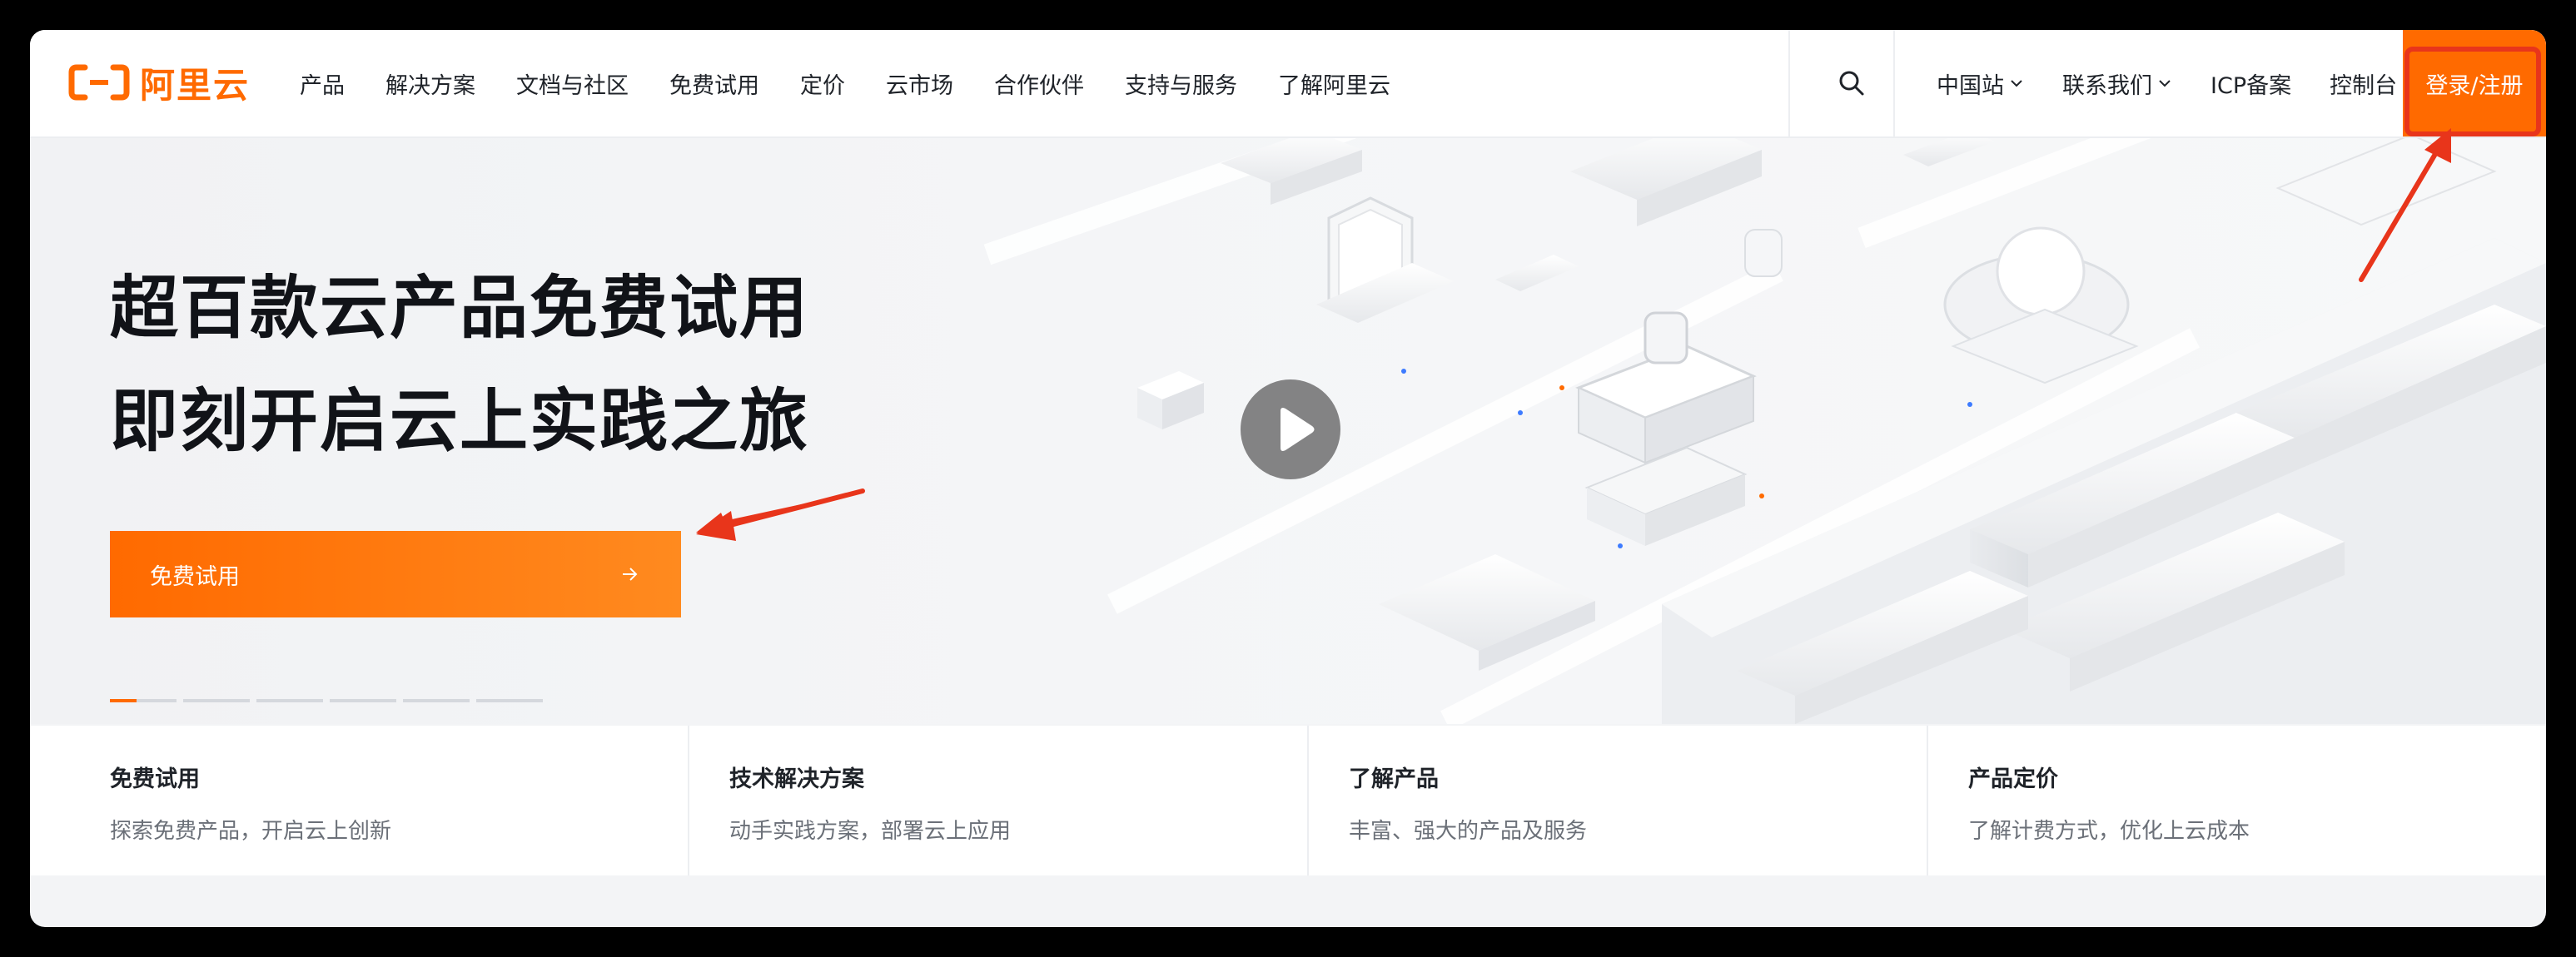 This screenshot has width=2576, height=957. What do you see at coordinates (2013, 779) in the screenshot?
I see `card-title: 产品定价` at bounding box center [2013, 779].